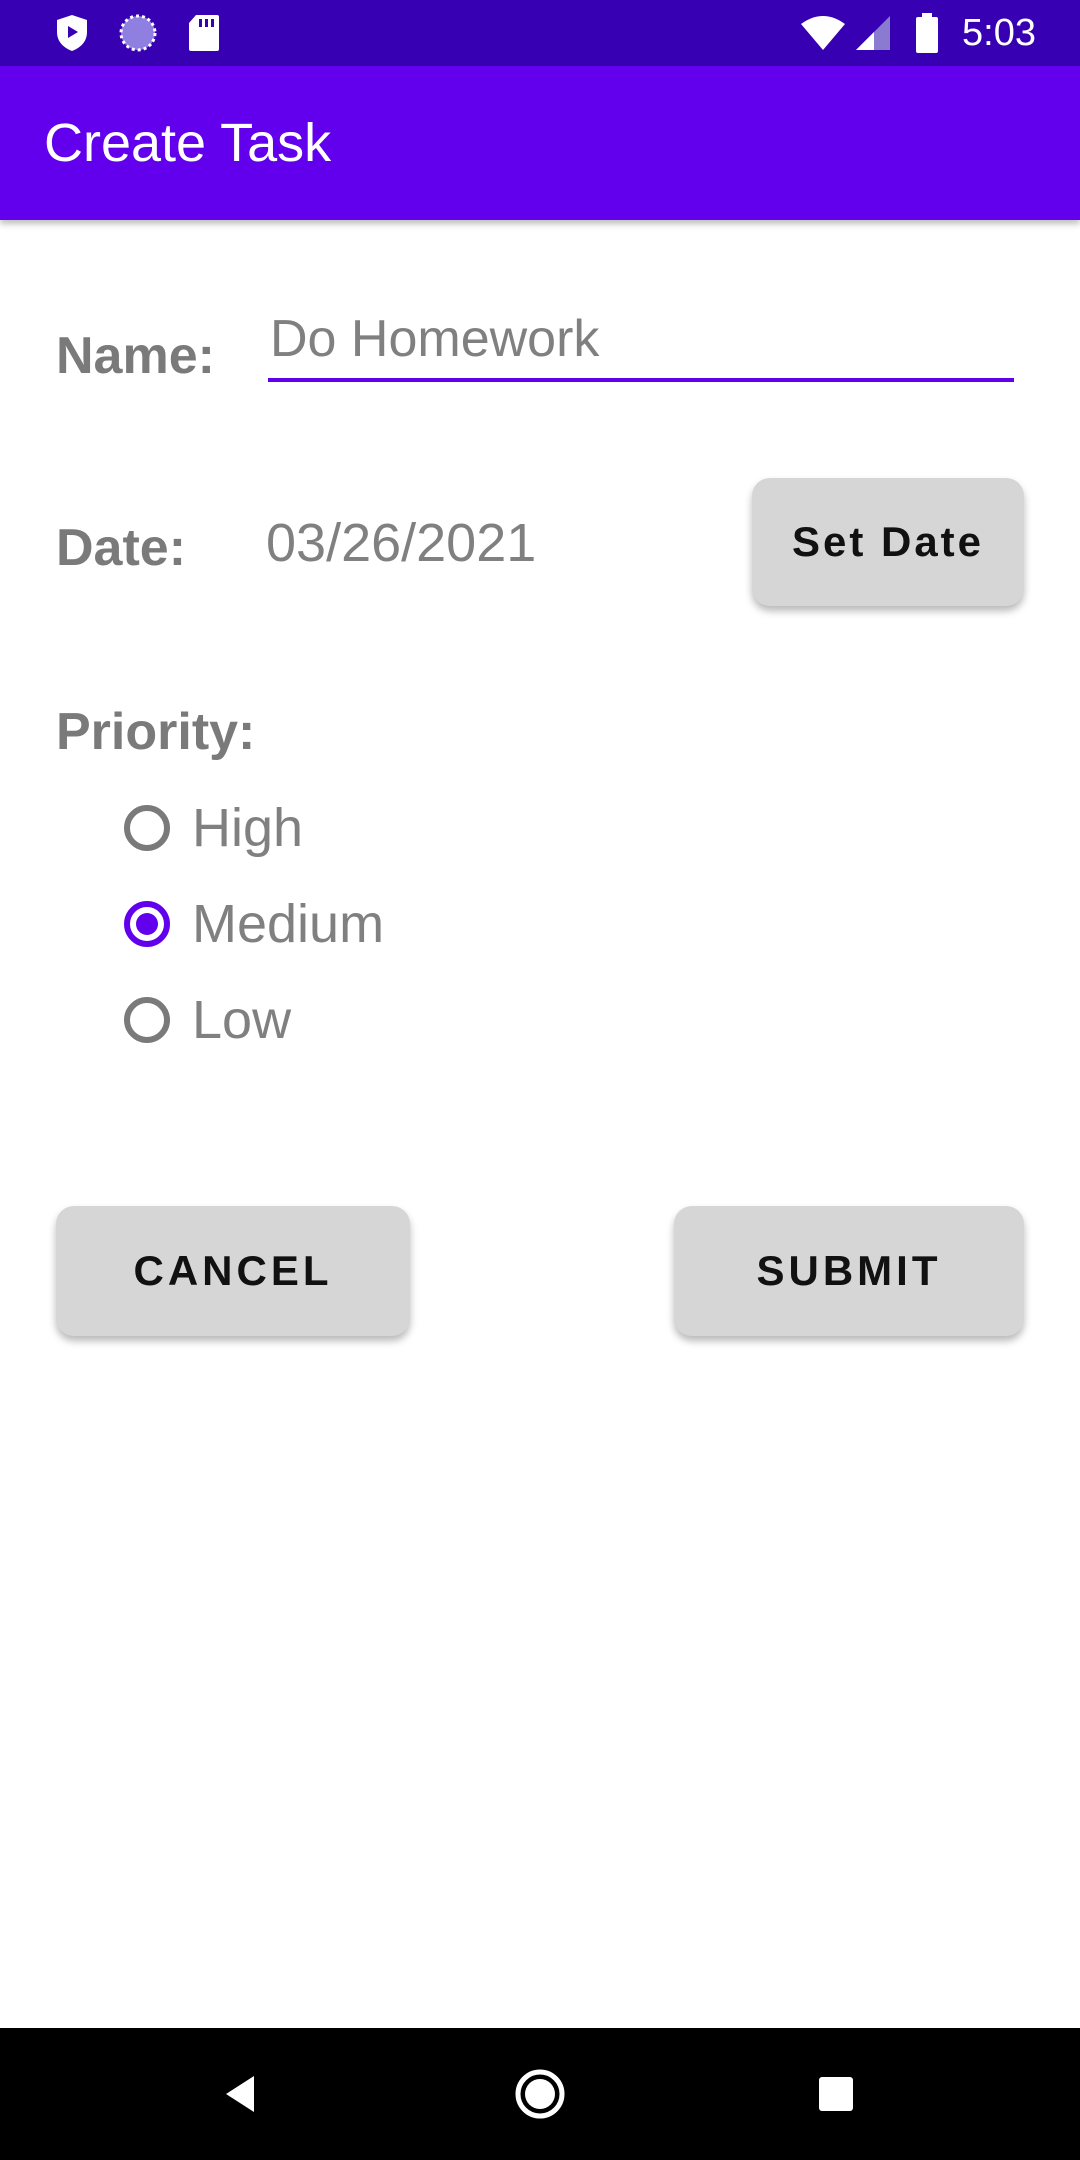  I want to click on set-date-button: Set Date, so click(888, 542).